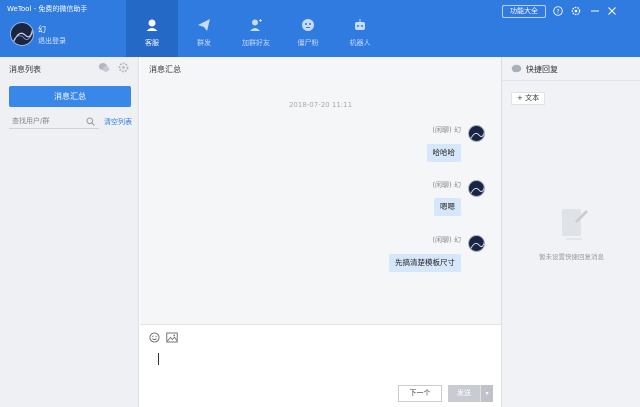  What do you see at coordinates (152, 25) in the screenshot?
I see `headset-icon` at bounding box center [152, 25].